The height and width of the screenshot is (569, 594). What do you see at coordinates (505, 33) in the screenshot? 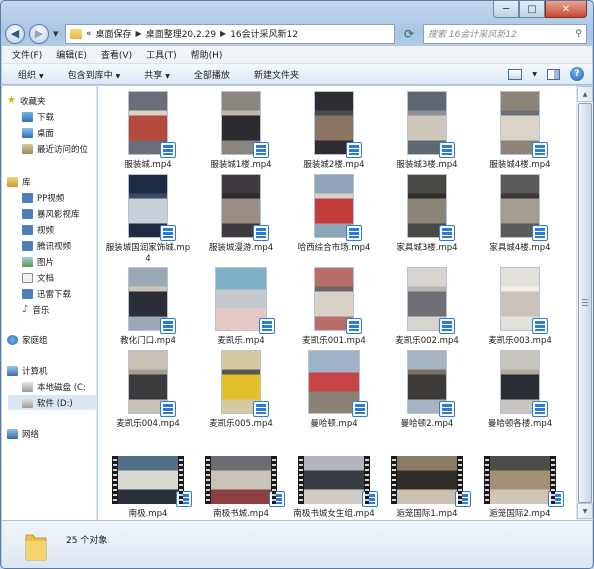
I see `search-input: 搜索 16会计采风新12 ⚲` at bounding box center [505, 33].